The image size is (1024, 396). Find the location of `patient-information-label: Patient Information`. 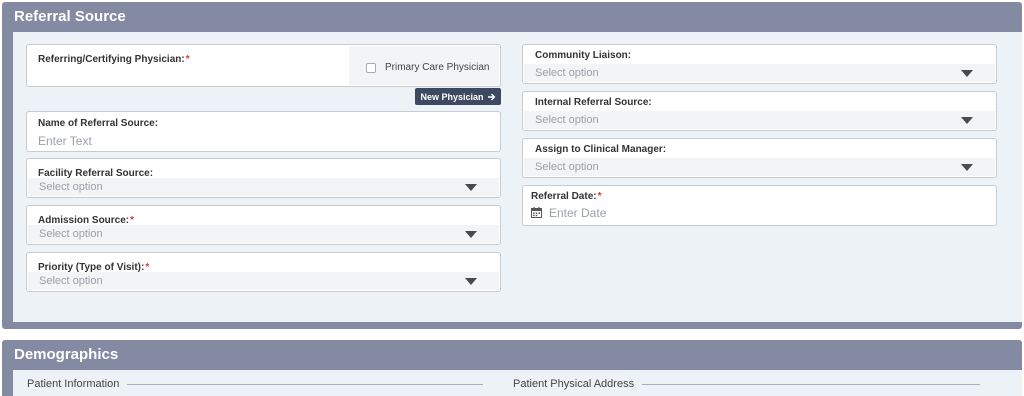

patient-information-label: Patient Information is located at coordinates (73, 384).